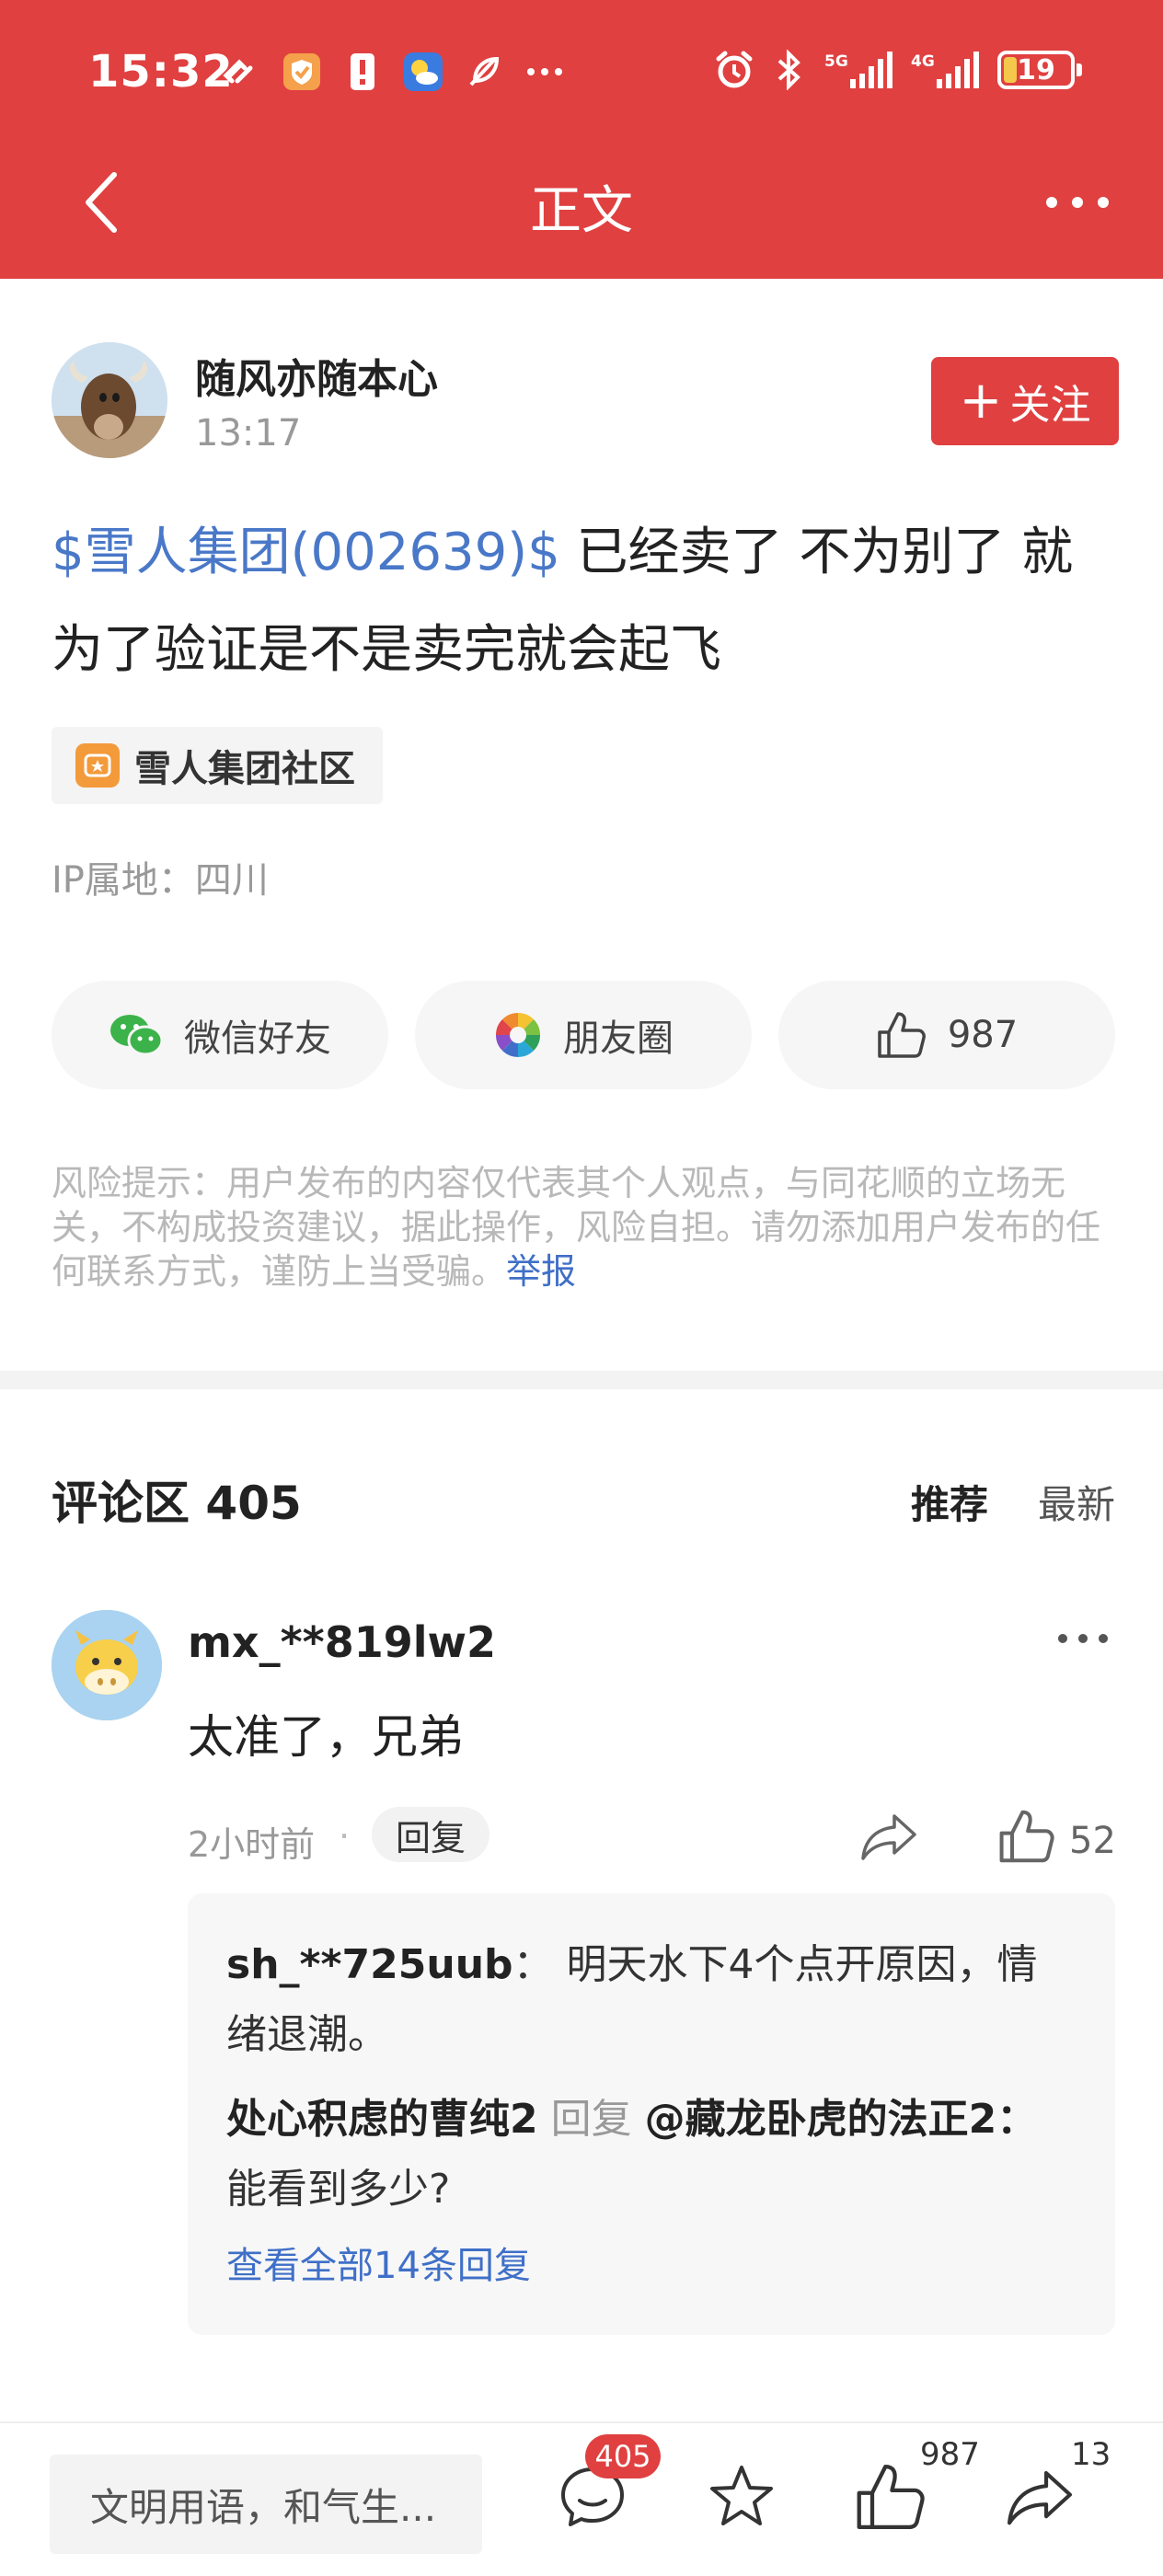  I want to click on feather-icon, so click(484, 72).